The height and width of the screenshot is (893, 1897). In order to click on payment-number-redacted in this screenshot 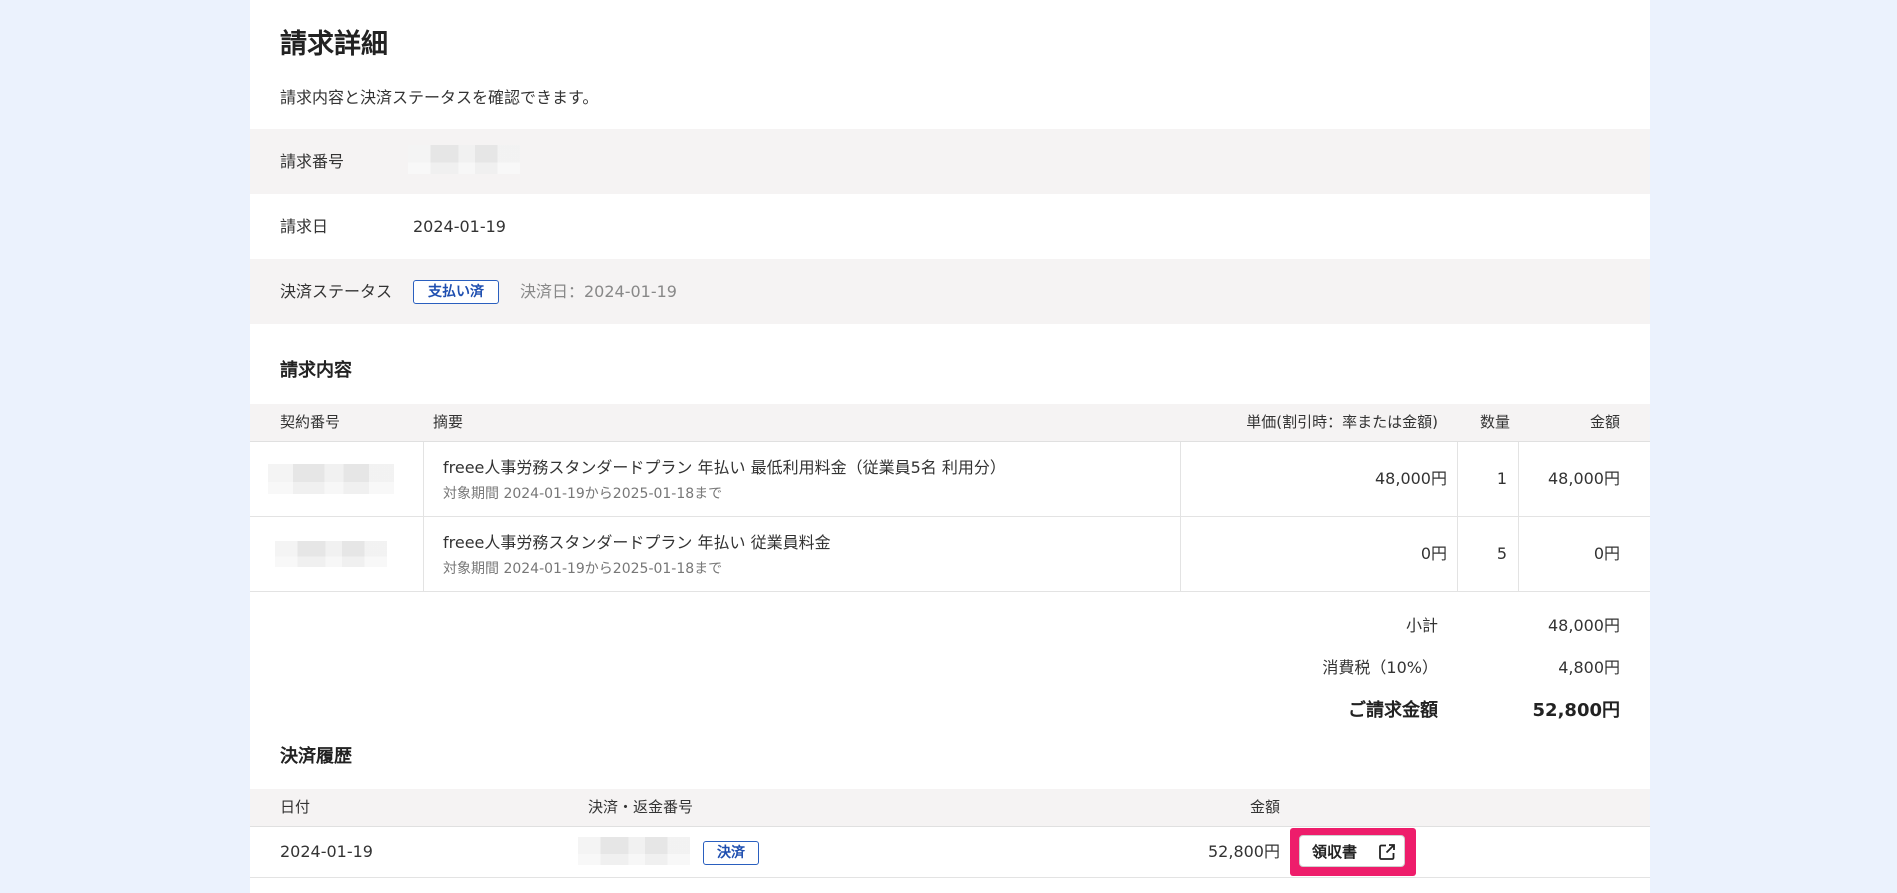, I will do `click(634, 851)`.